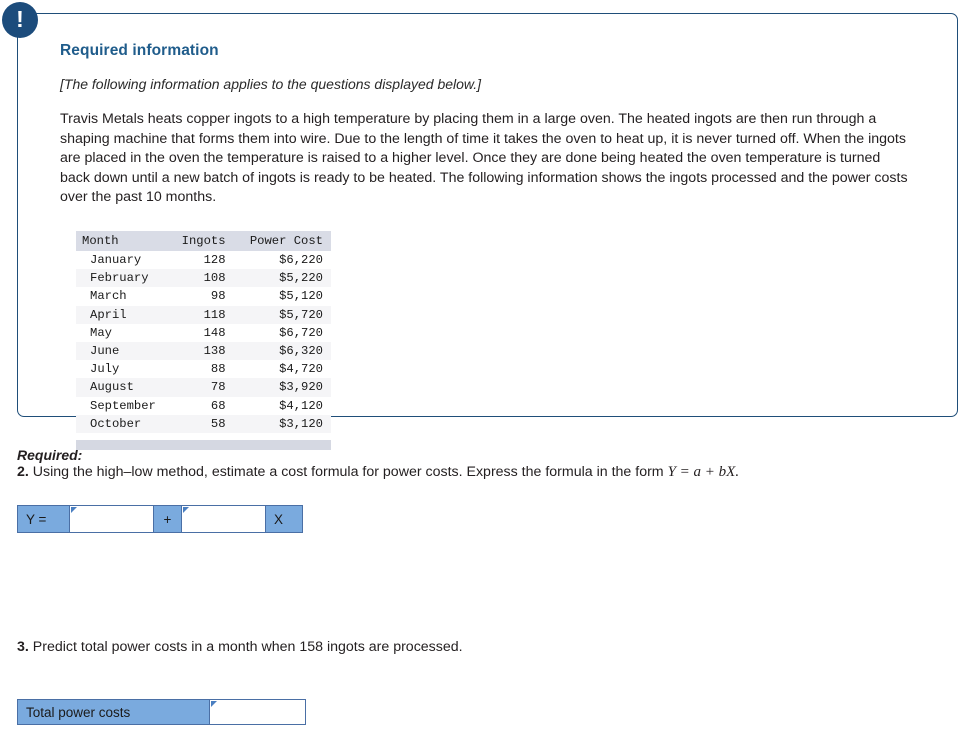 The width and height of the screenshot is (979, 745). I want to click on total-power-costs-input-cell, so click(257, 712).